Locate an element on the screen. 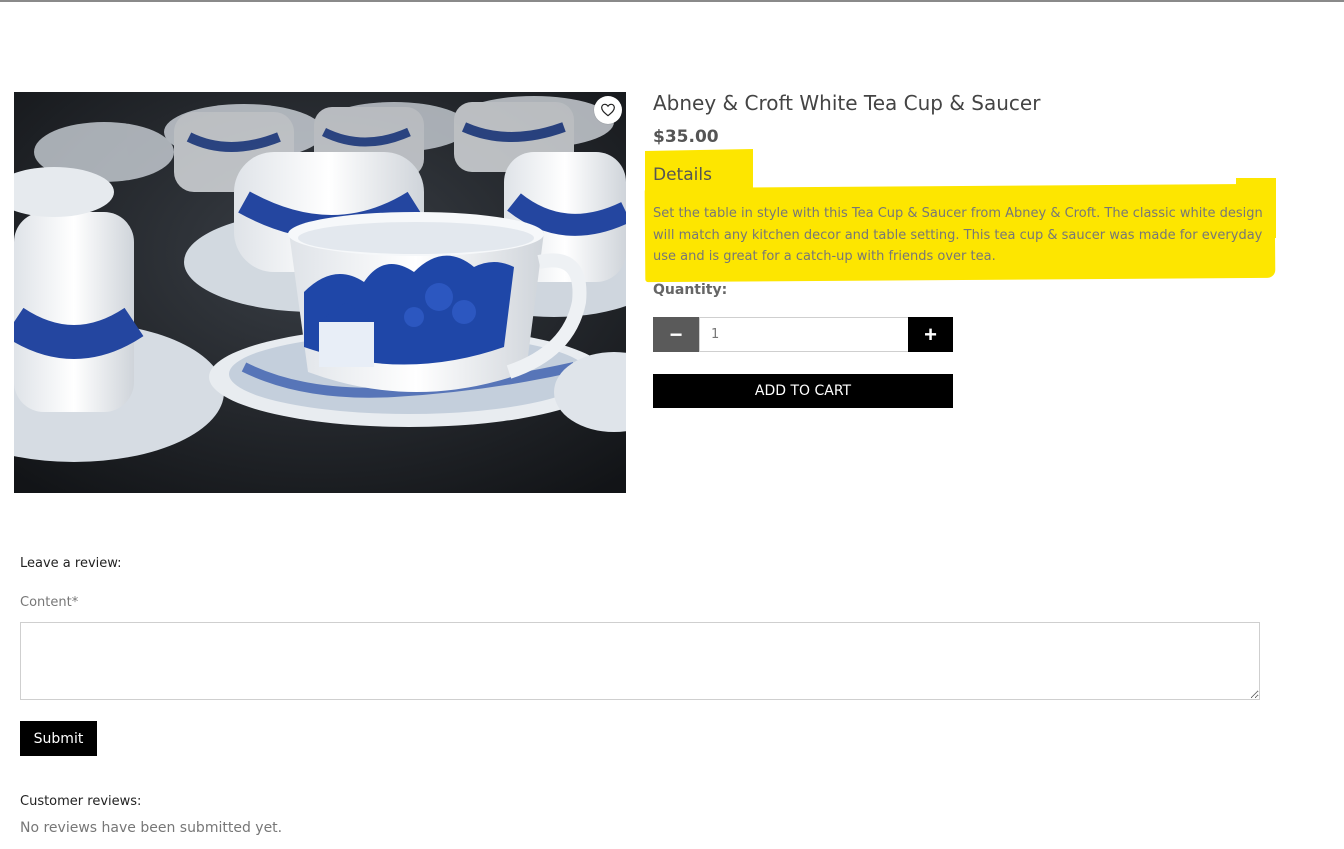 This screenshot has height=849, width=1344. heart-icon is located at coordinates (608, 110).